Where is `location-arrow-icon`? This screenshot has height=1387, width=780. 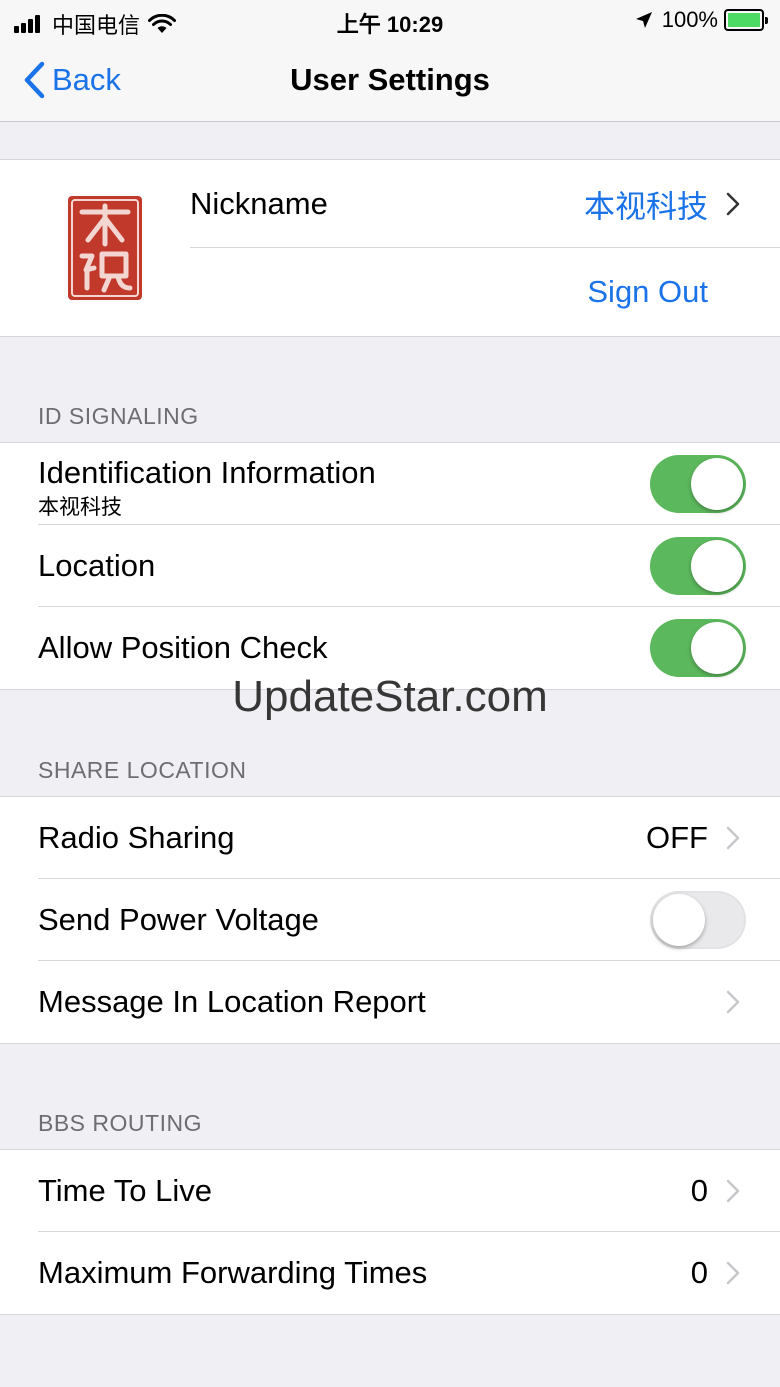 location-arrow-icon is located at coordinates (643, 20).